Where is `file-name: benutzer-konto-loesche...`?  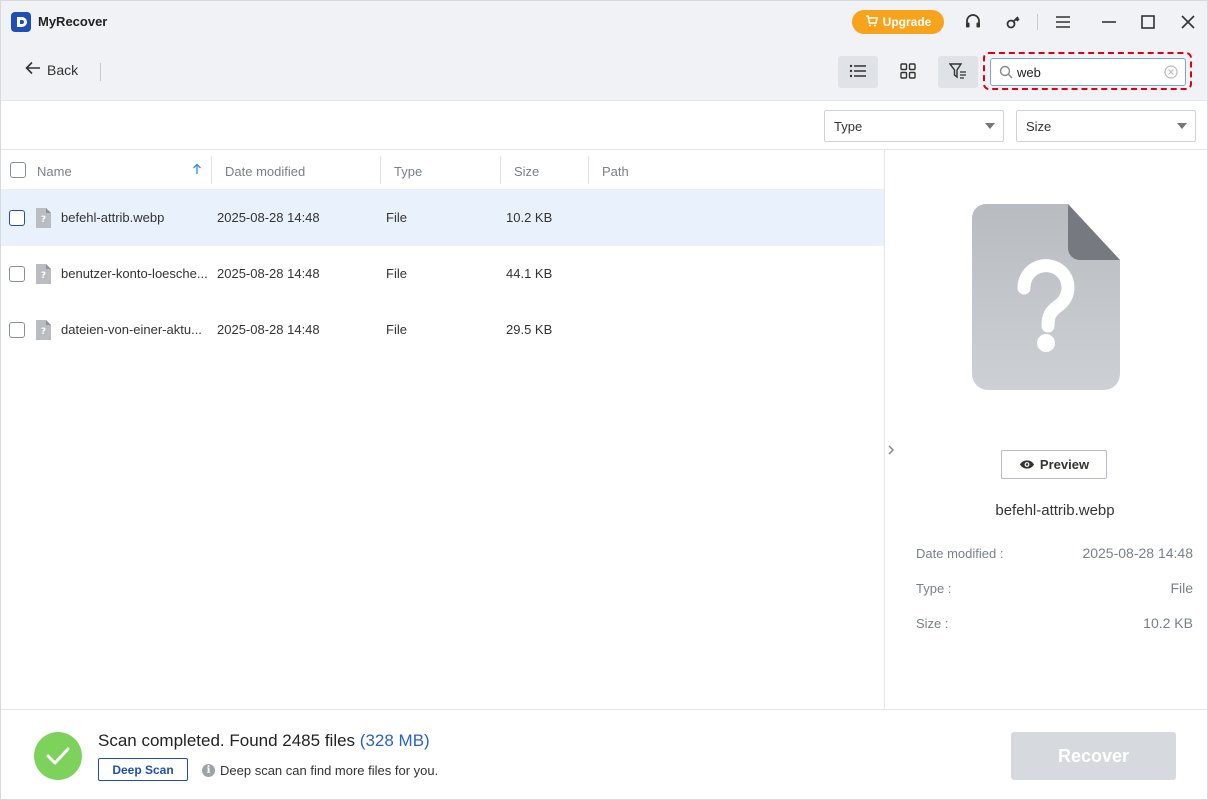
file-name: benutzer-konto-loesche... is located at coordinates (134, 273).